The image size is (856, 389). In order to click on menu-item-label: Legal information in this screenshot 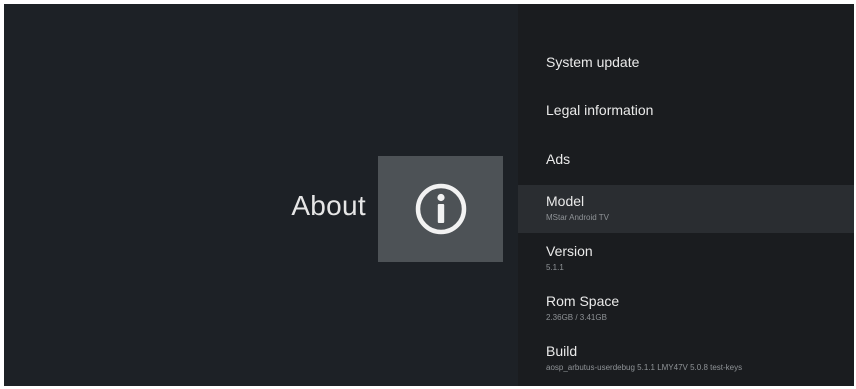, I will do `click(600, 110)`.